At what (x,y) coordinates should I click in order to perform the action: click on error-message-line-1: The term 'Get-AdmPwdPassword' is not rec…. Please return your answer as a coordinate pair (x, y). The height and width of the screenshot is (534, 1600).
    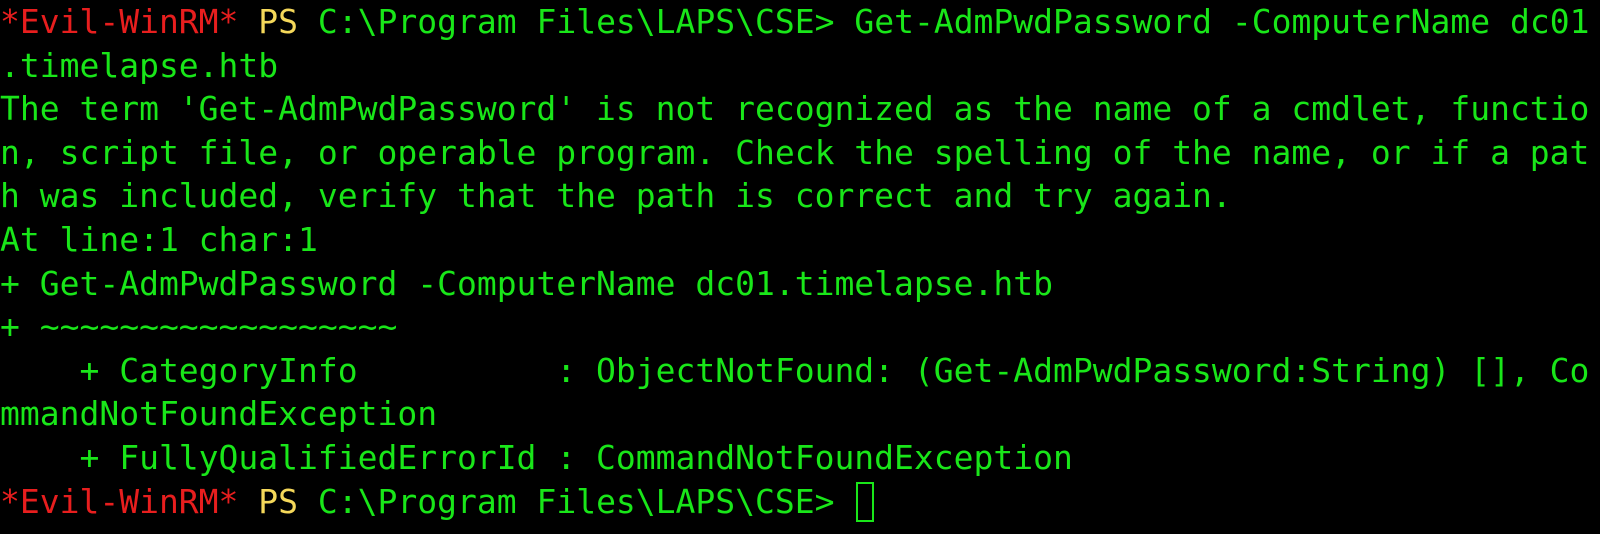
    Looking at the image, I should click on (795, 109).